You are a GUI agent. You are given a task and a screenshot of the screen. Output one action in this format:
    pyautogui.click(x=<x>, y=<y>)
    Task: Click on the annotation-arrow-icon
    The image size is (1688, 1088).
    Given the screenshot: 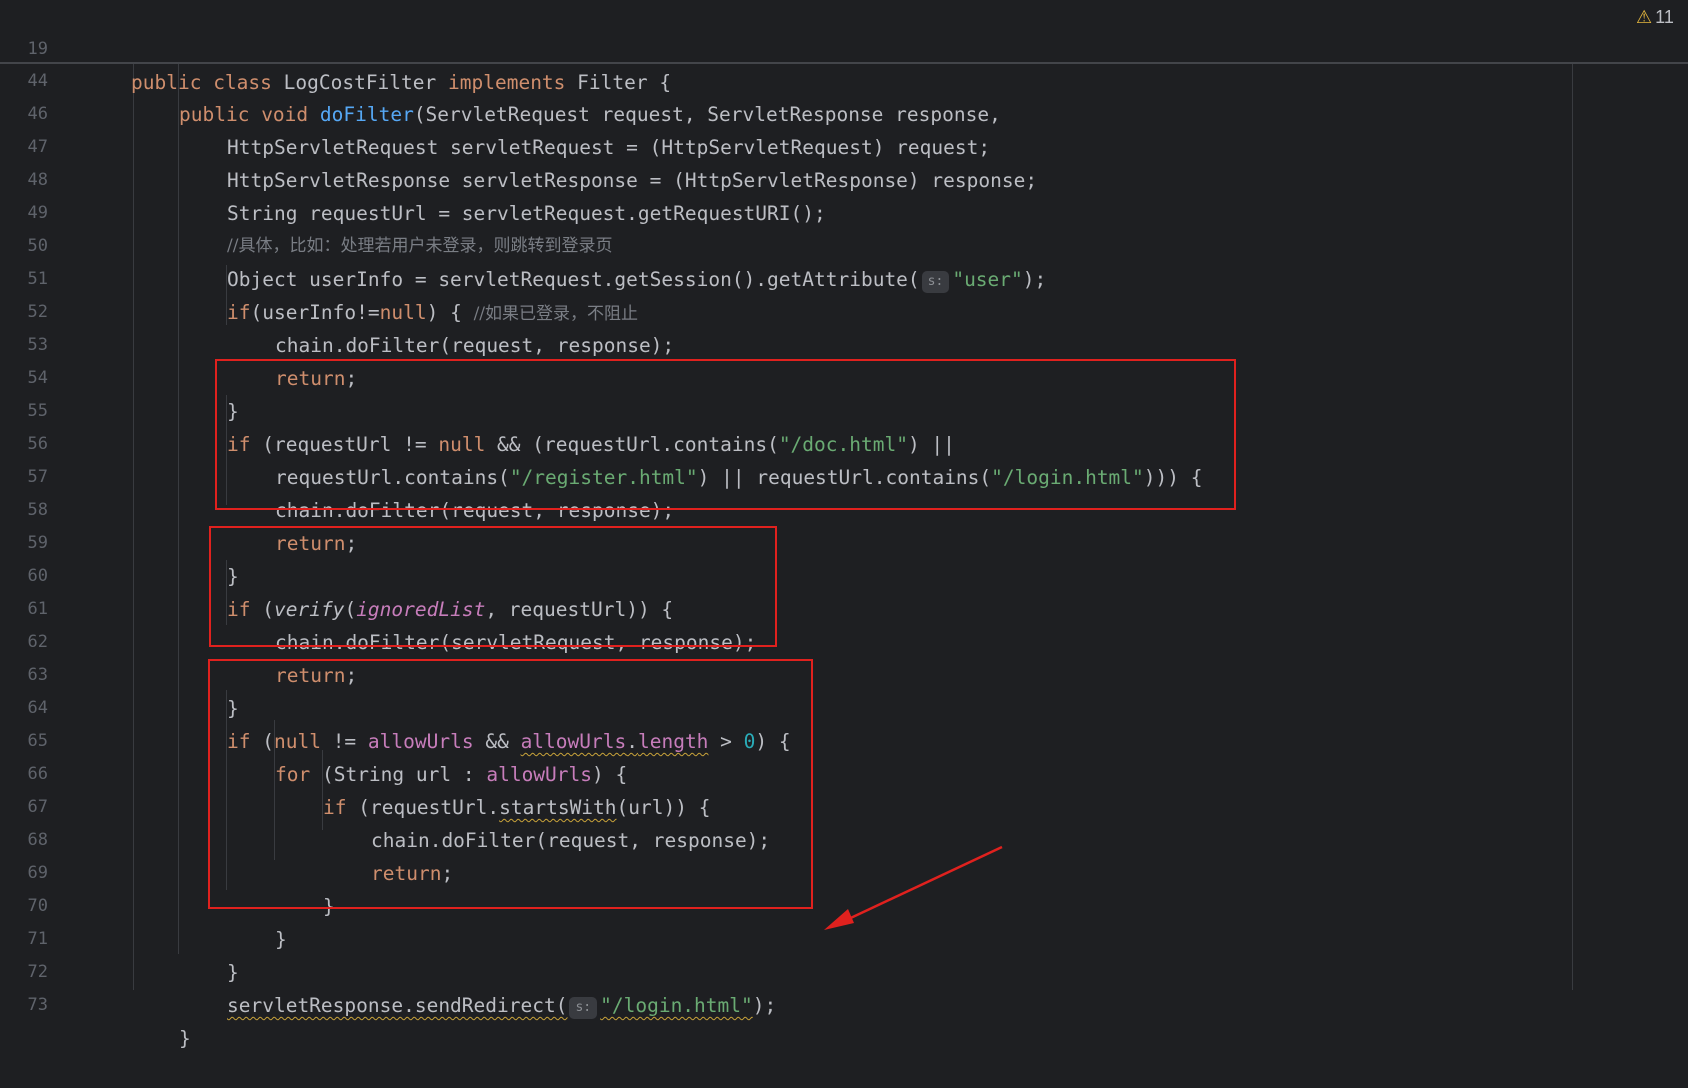 What is the action you would take?
    pyautogui.click(x=913, y=887)
    